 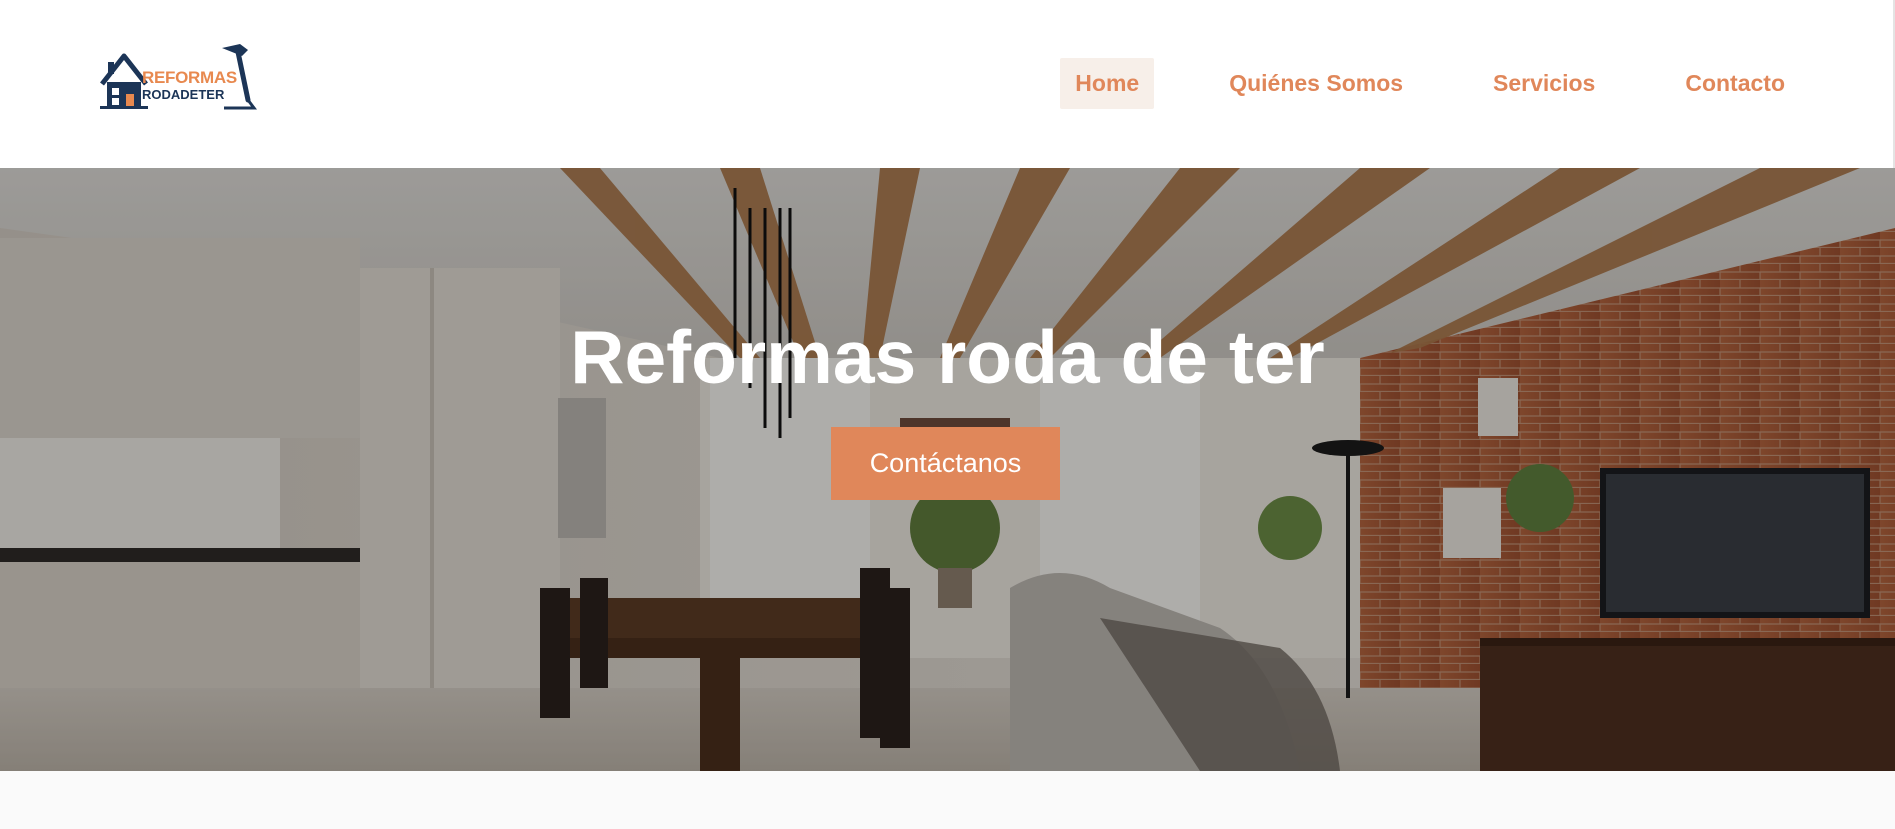 I want to click on nav-item-quienes-somos: Quiénes Somos, so click(x=1316, y=83).